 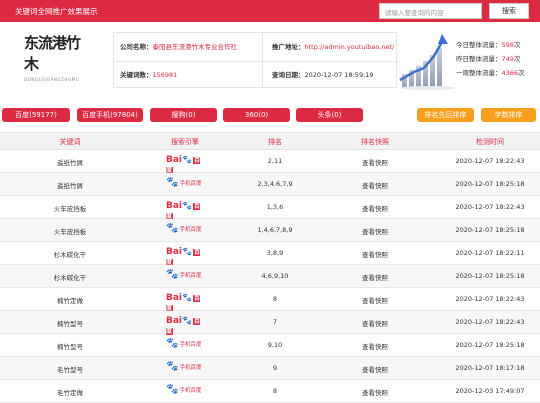 I want to click on keyword-cell: 毛竹定做, so click(x=70, y=393).